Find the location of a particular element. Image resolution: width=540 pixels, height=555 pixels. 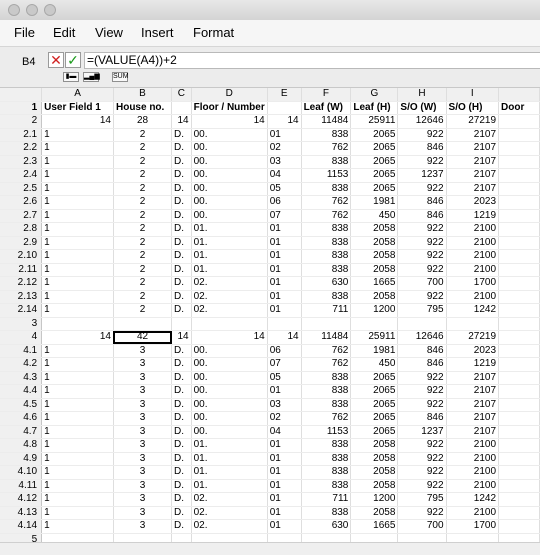

grid-cell: 12646 is located at coordinates (422, 337).